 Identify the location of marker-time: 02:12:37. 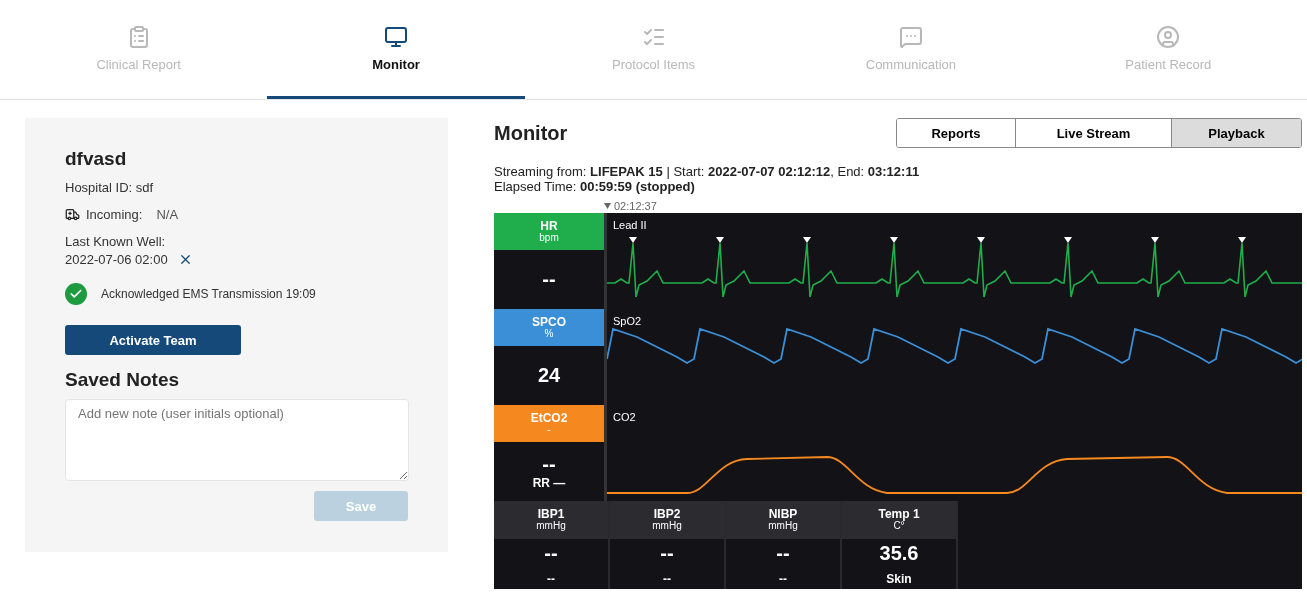
(635, 205).